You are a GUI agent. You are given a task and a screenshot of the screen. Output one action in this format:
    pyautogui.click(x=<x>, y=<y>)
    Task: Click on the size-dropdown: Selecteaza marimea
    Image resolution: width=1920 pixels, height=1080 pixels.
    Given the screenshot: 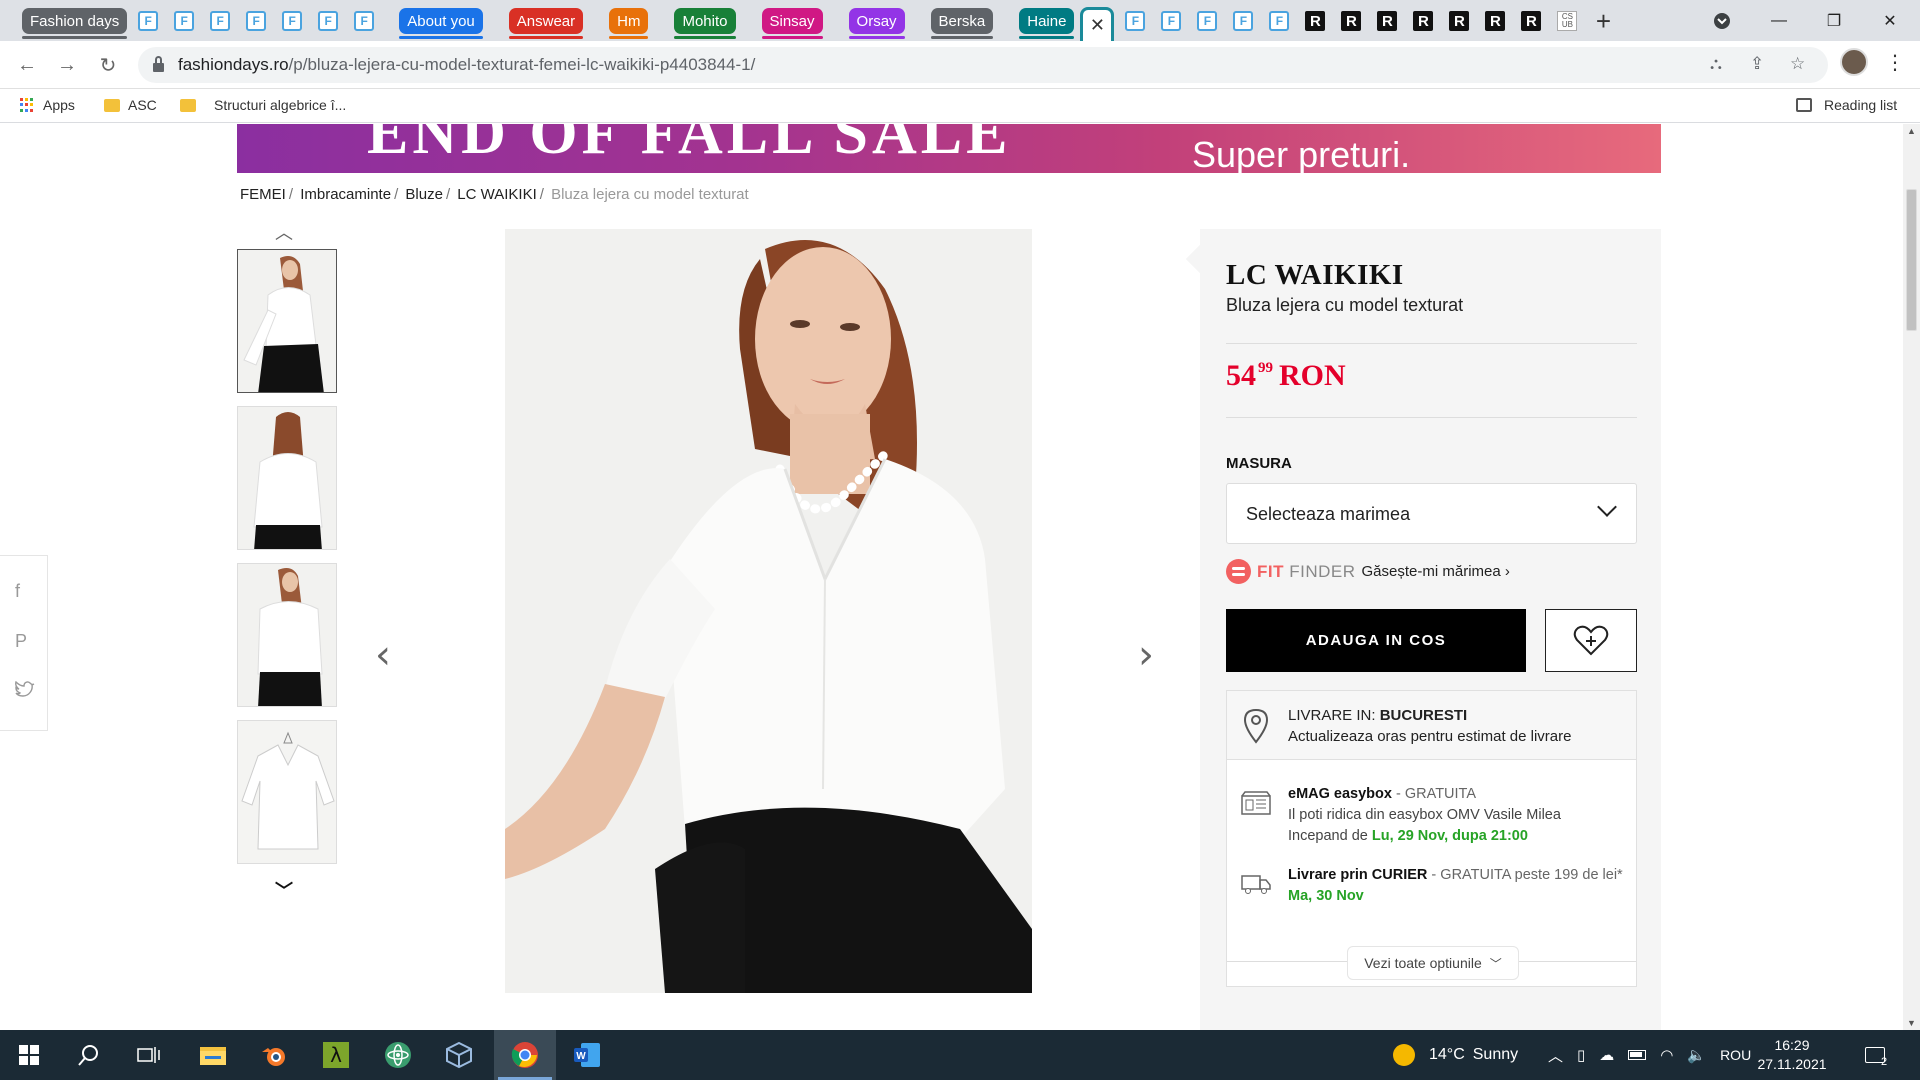 What is the action you would take?
    pyautogui.click(x=1431, y=513)
    